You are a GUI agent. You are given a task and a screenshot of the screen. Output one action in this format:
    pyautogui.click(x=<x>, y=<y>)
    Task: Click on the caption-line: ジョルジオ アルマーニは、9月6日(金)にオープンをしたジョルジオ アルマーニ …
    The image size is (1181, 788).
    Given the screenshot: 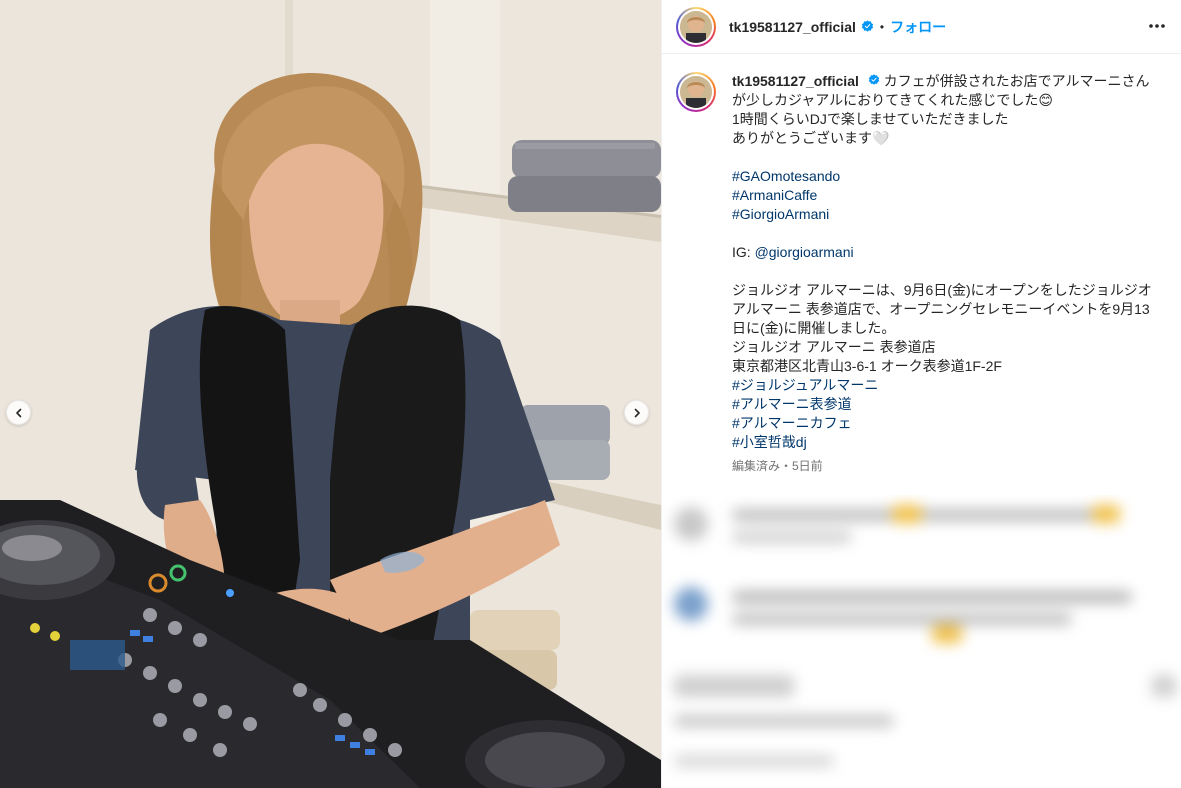 What is the action you would take?
    pyautogui.click(x=942, y=309)
    